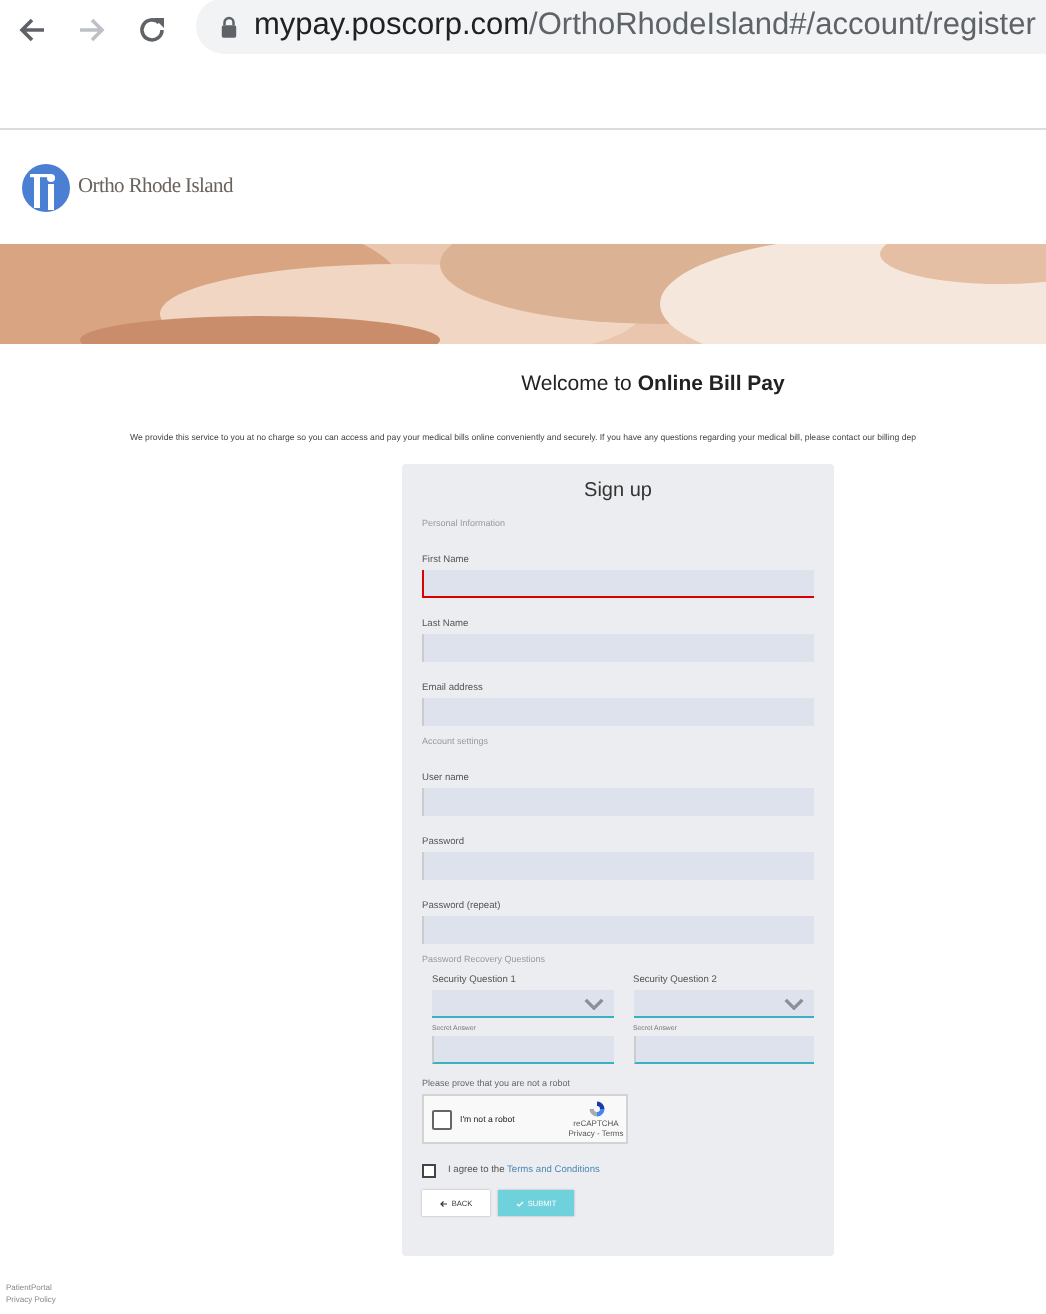  What do you see at coordinates (46, 187) in the screenshot?
I see `logo-icon` at bounding box center [46, 187].